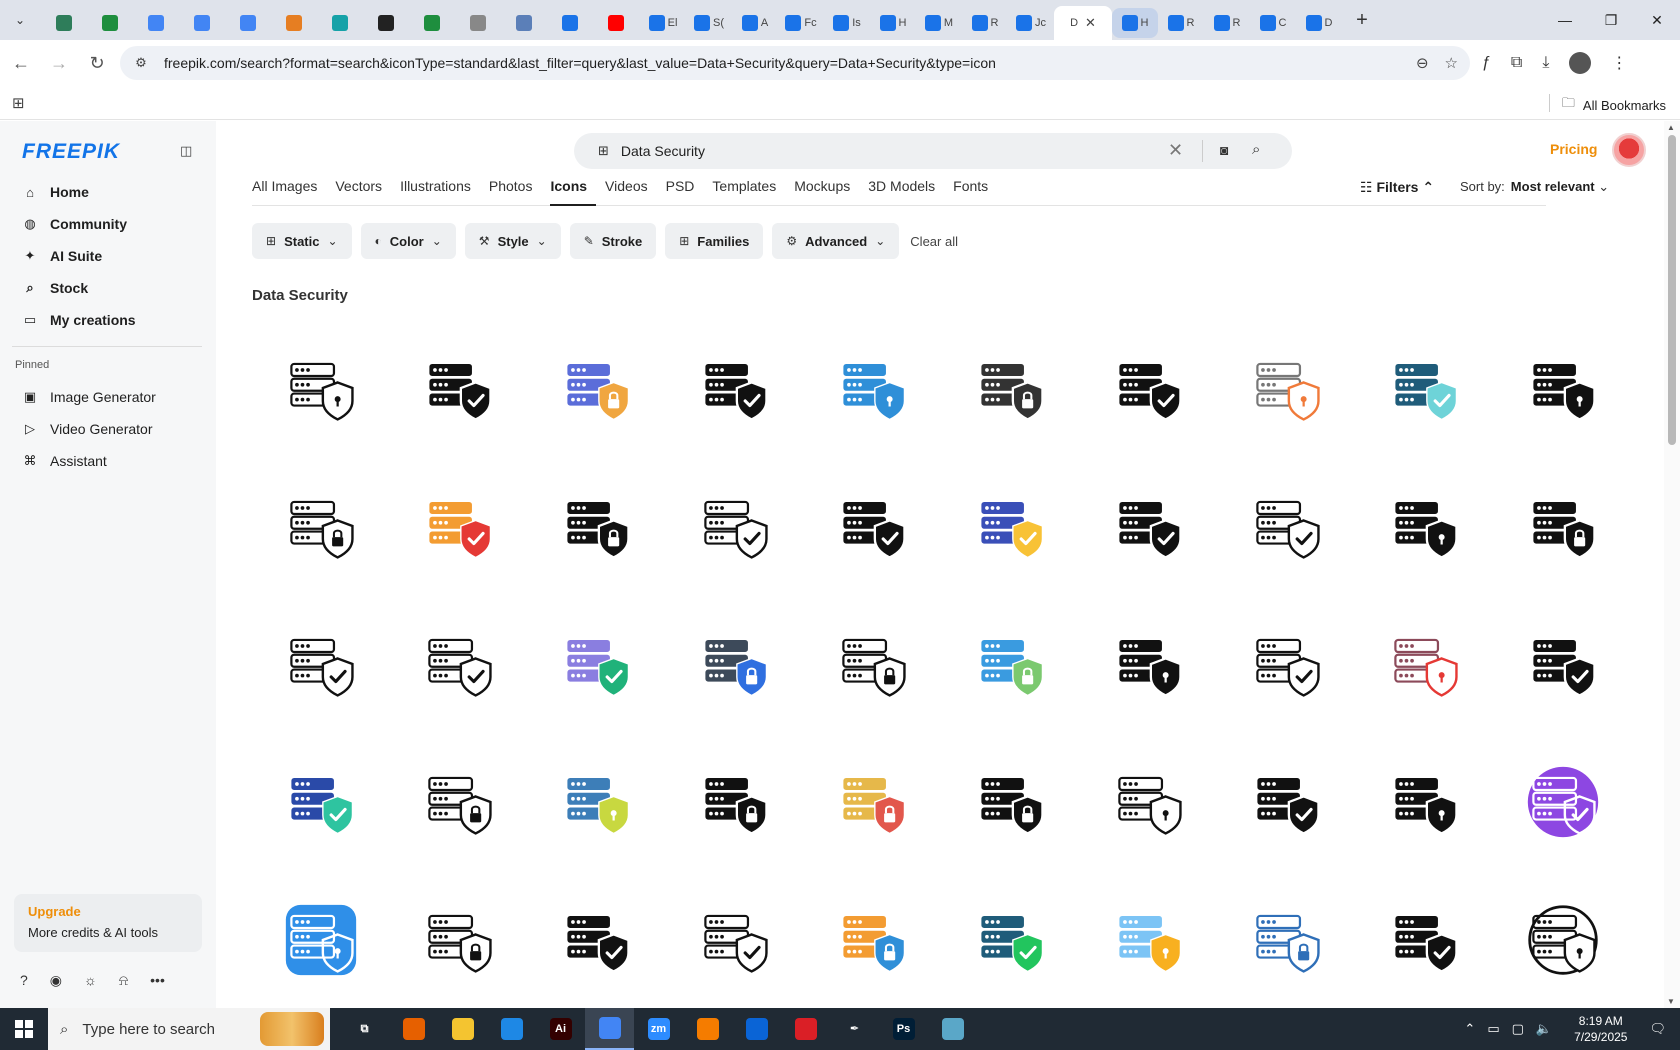 The height and width of the screenshot is (1050, 1680). Describe the element at coordinates (755, 23) in the screenshot. I see `tab-16: A` at that location.